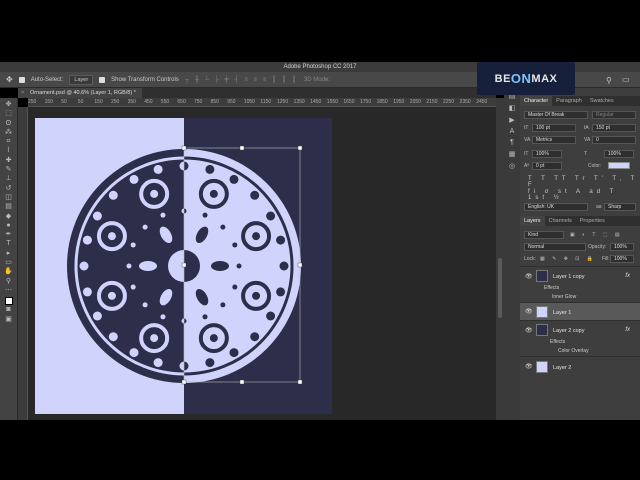  What do you see at coordinates (544, 235) in the screenshot?
I see `layer-kind-filter: Kind` at bounding box center [544, 235].